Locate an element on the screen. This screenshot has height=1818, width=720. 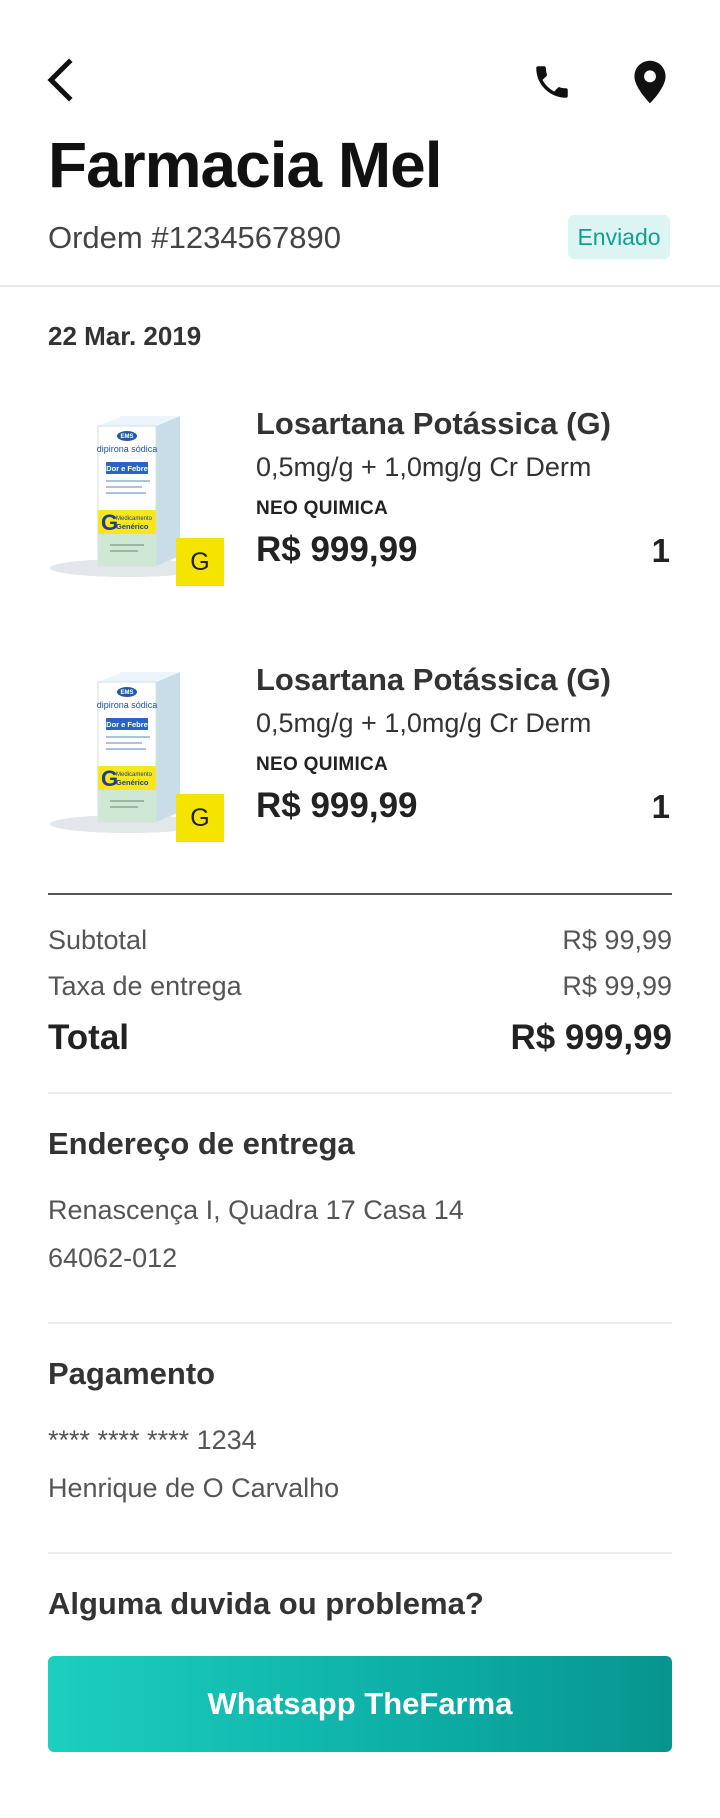
call-button is located at coordinates (552, 82).